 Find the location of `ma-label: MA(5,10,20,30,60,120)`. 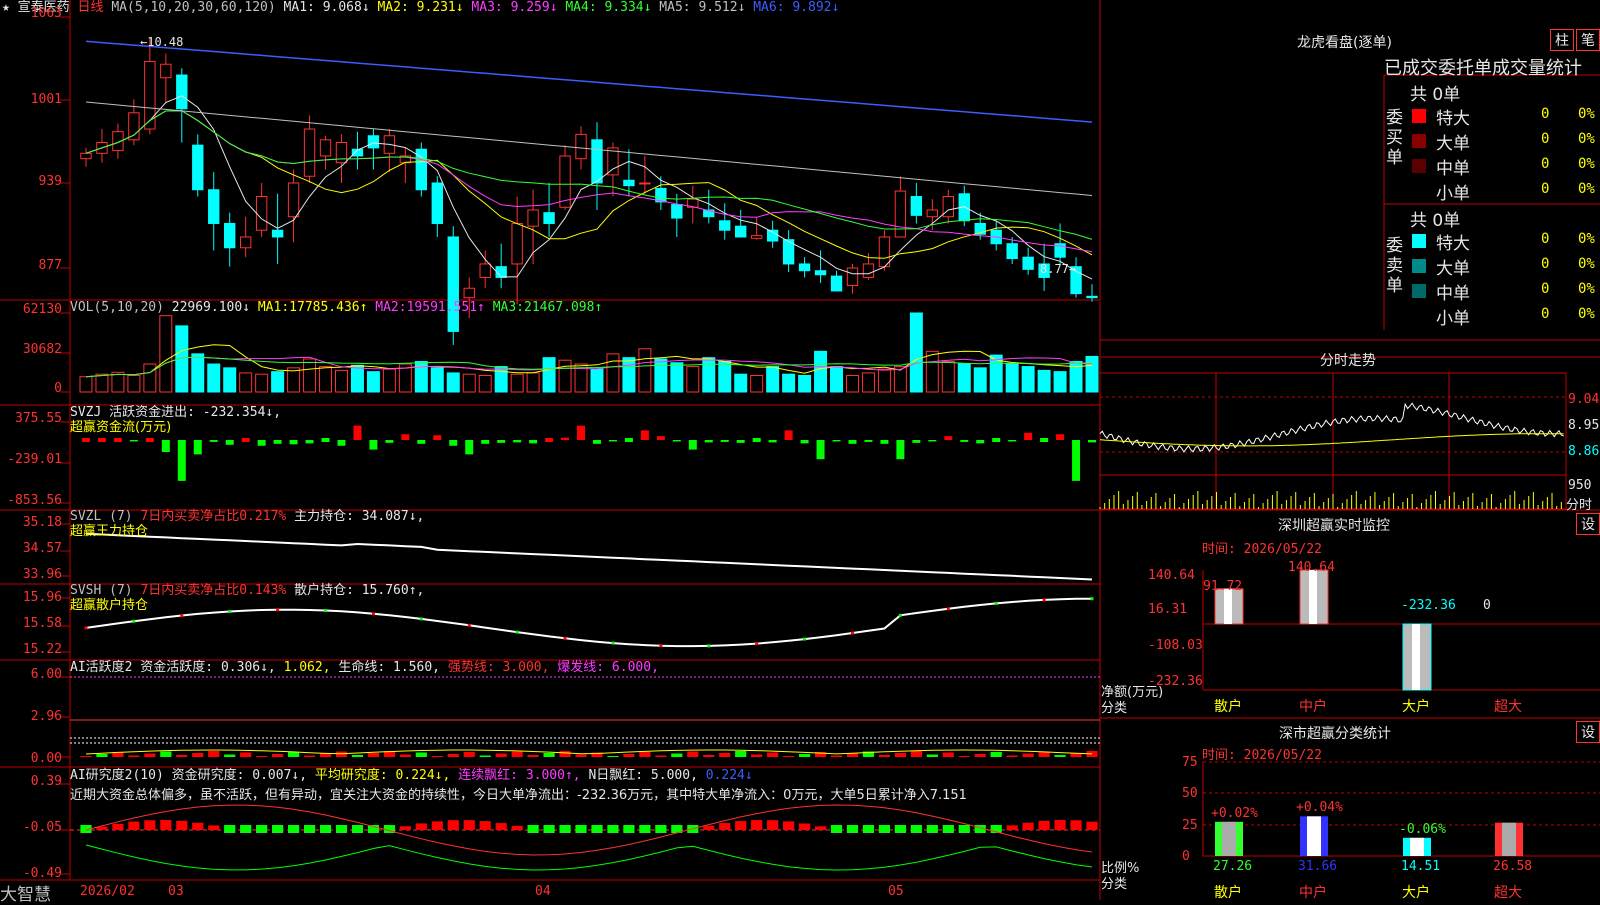

ma-label: MA(5,10,20,30,60,120) is located at coordinates (193, 7).